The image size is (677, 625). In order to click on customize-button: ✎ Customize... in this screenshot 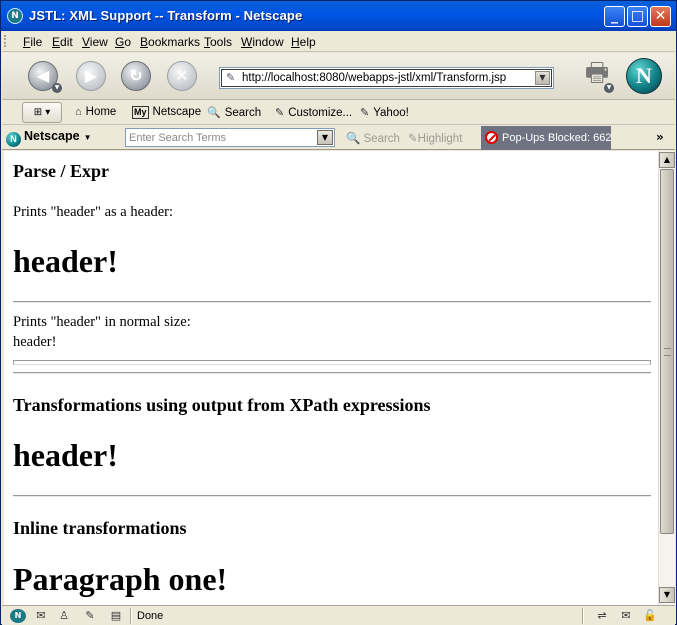, I will do `click(313, 112)`.